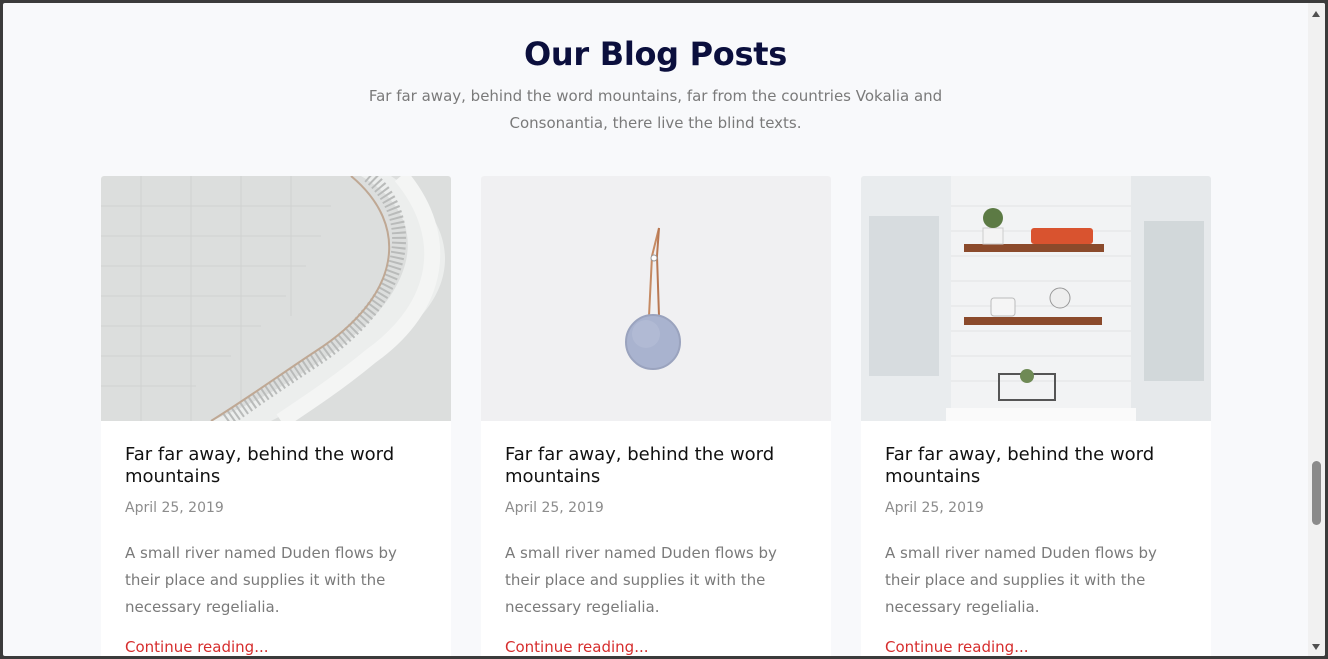  What do you see at coordinates (1316, 329) in the screenshot?
I see `vertical-scrollbar` at bounding box center [1316, 329].